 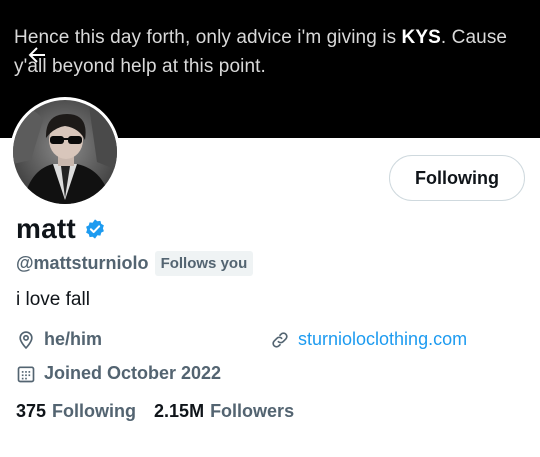 I want to click on handle-row: @mattsturniolo Follows you, so click(x=135, y=263).